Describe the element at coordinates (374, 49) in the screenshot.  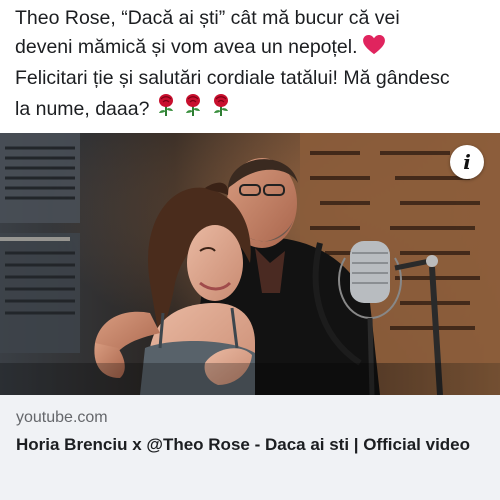
I see `heart-emoji` at that location.